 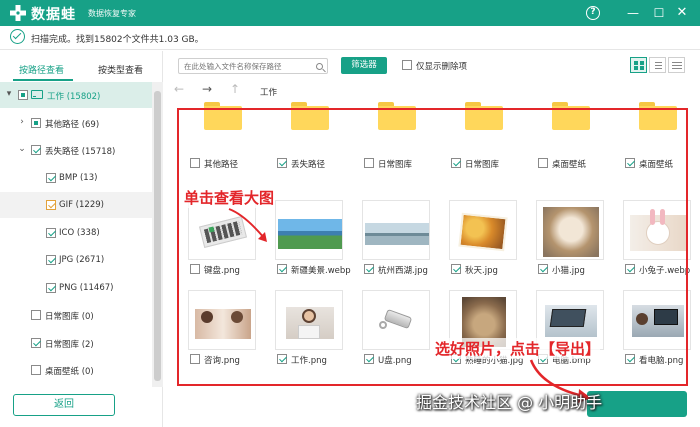 What do you see at coordinates (69, 372) in the screenshot?
I see `tree-item-label: 桌面壁纸 (0)` at bounding box center [69, 372].